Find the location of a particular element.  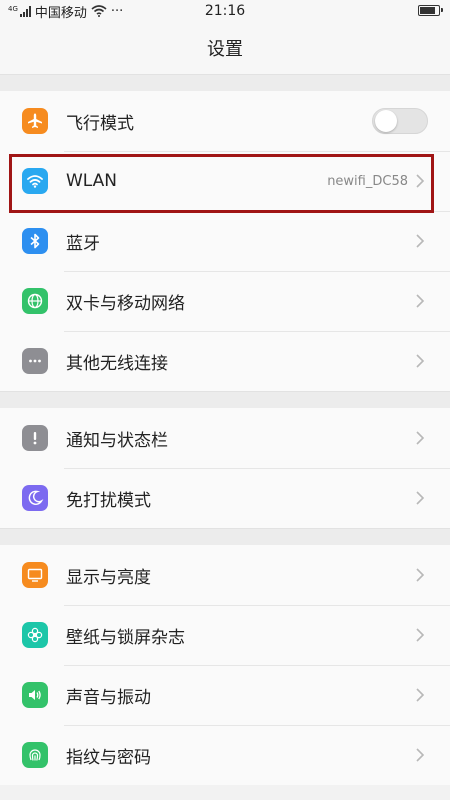

more-indicator: ··· is located at coordinates (117, 11).